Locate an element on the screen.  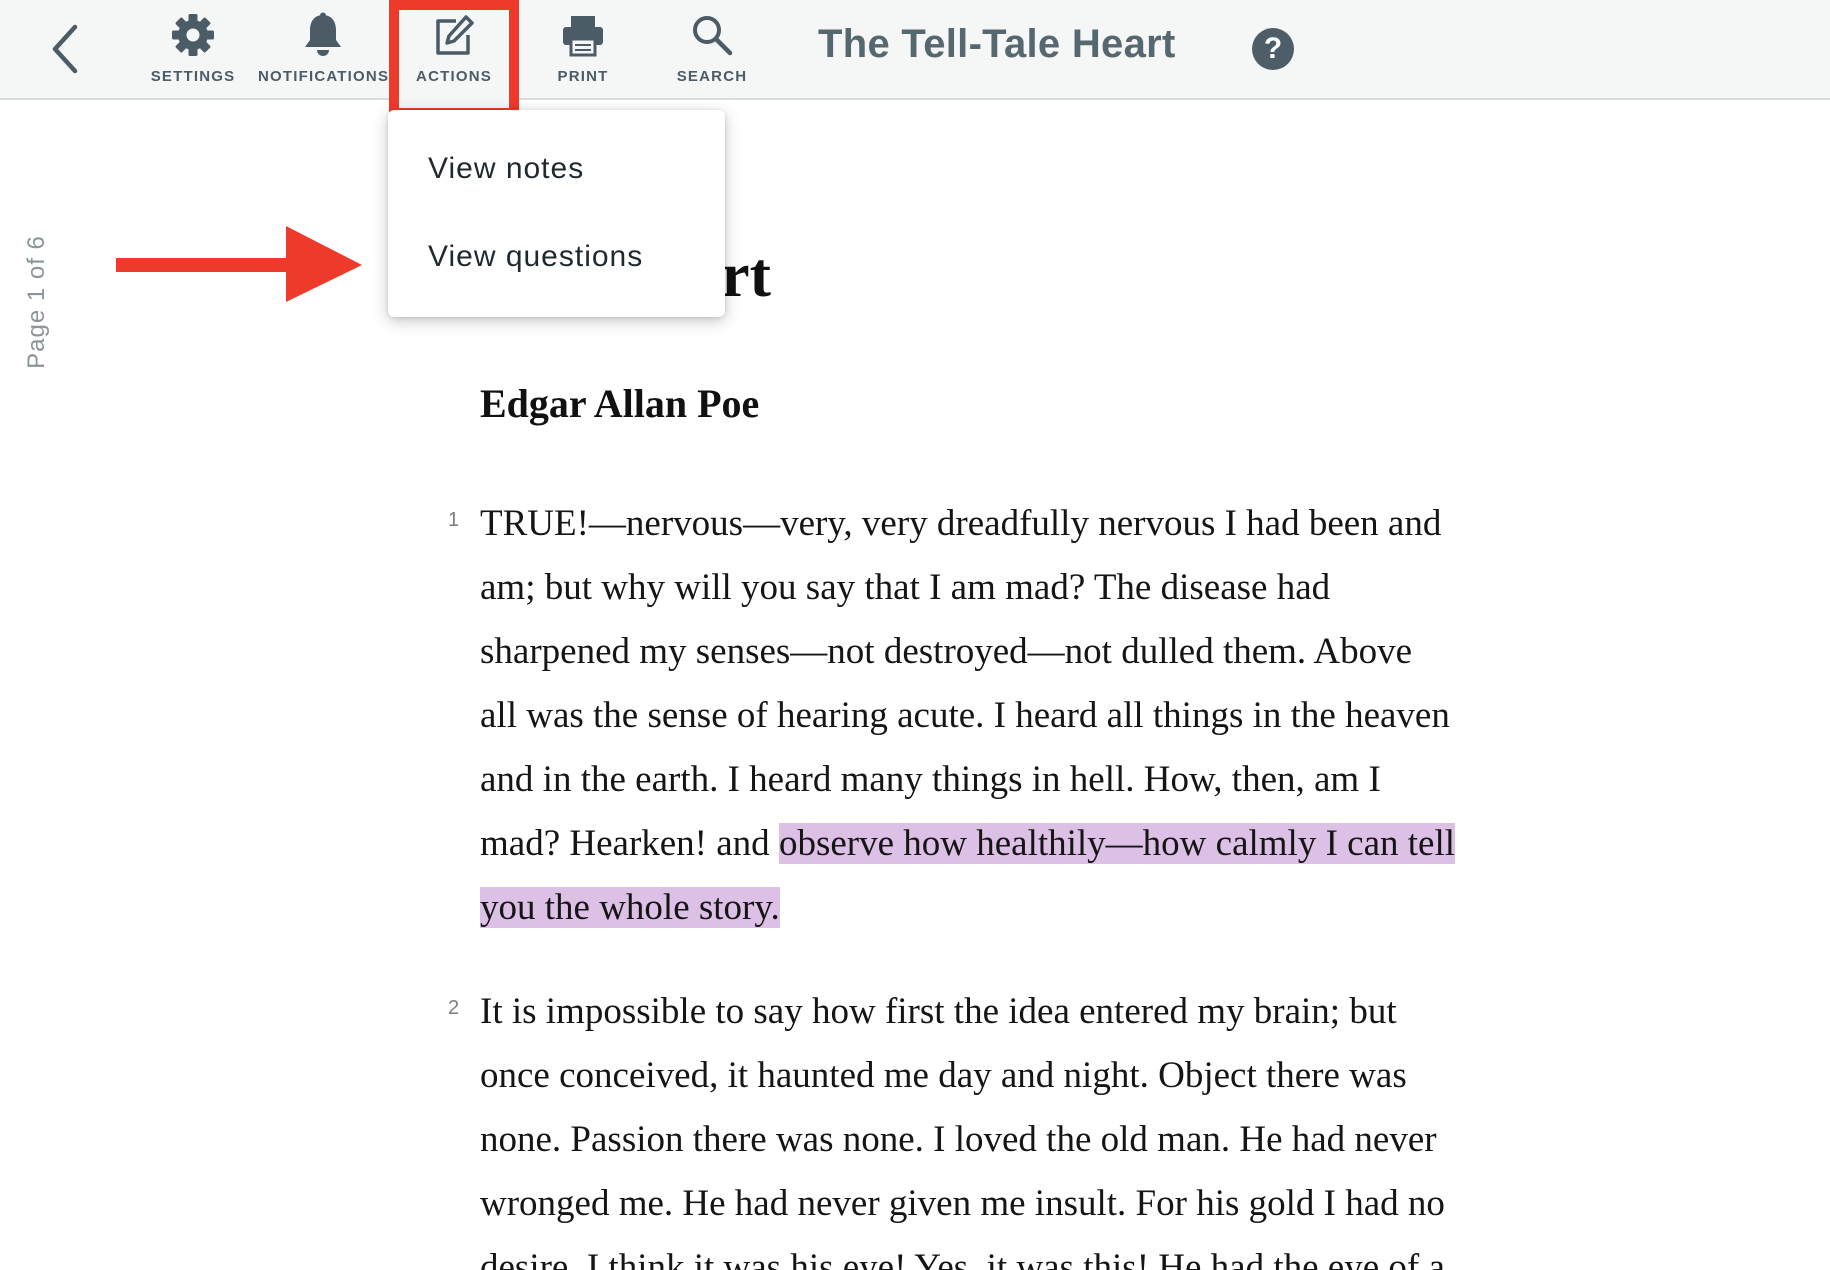
notifications-button: NOTIFICATIONS is located at coordinates (323, 49).